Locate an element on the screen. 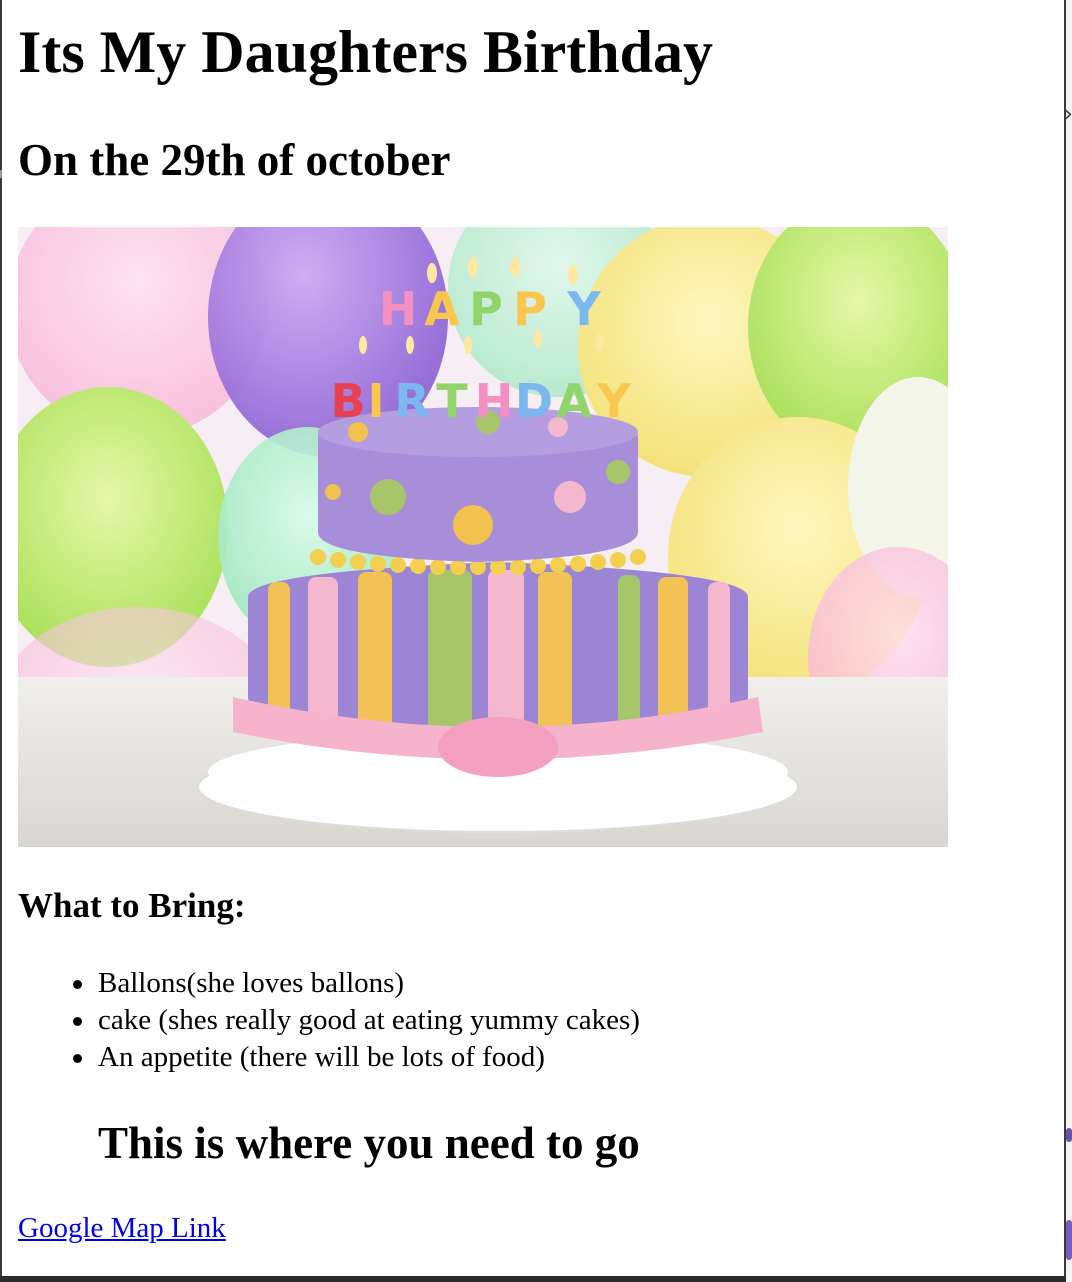 The image size is (1072, 1282). svg-text: R is located at coordinates (411, 401).